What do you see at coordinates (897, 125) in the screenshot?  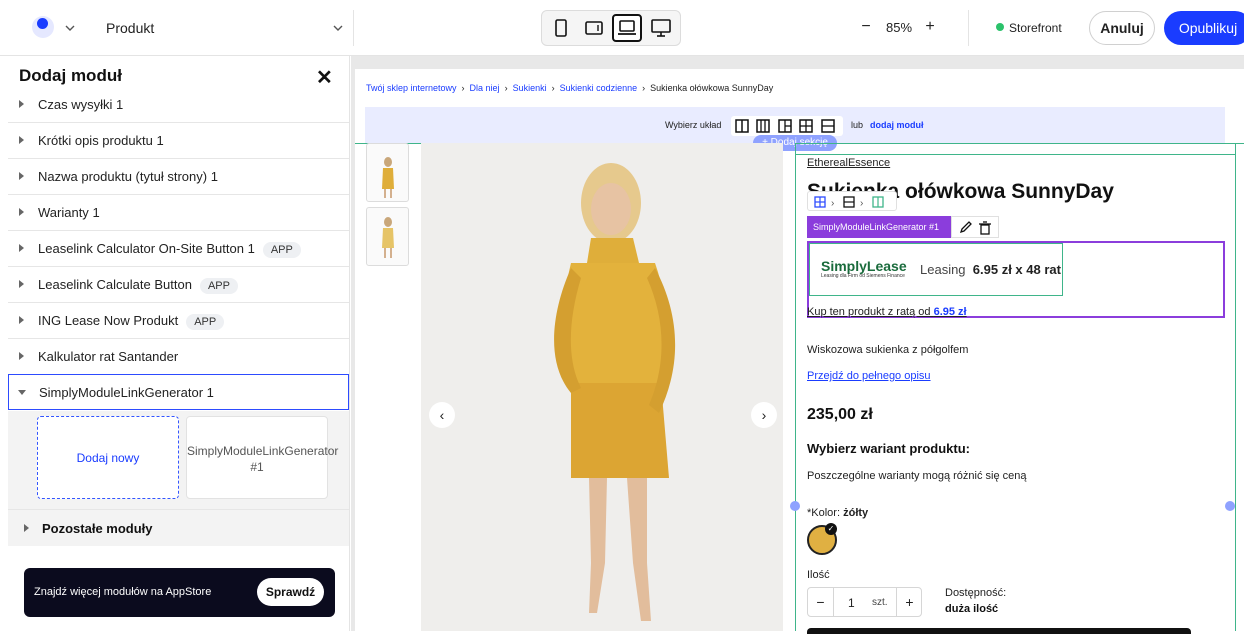 I see `add-module-link: dodaj moduł` at bounding box center [897, 125].